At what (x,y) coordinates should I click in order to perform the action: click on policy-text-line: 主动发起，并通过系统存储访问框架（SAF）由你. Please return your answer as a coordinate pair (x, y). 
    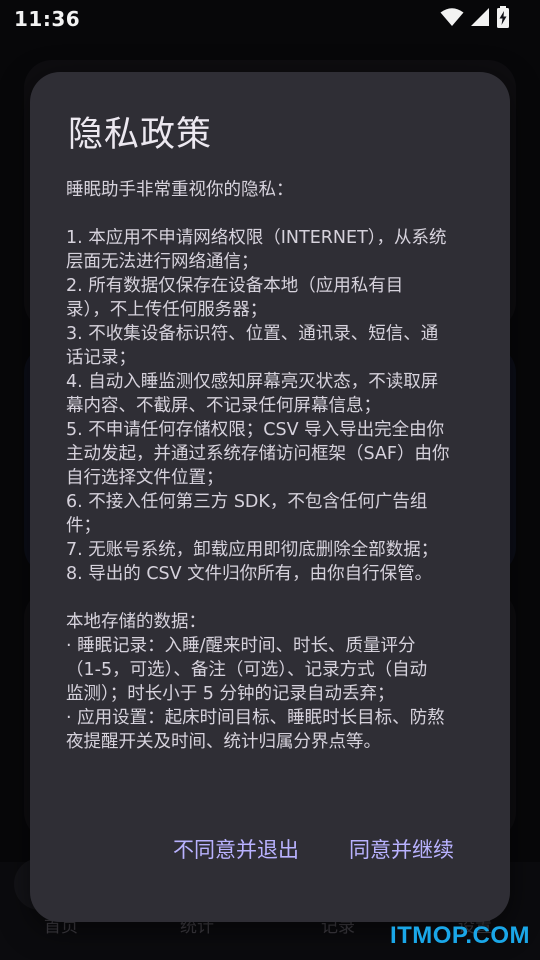
    Looking at the image, I should click on (258, 454).